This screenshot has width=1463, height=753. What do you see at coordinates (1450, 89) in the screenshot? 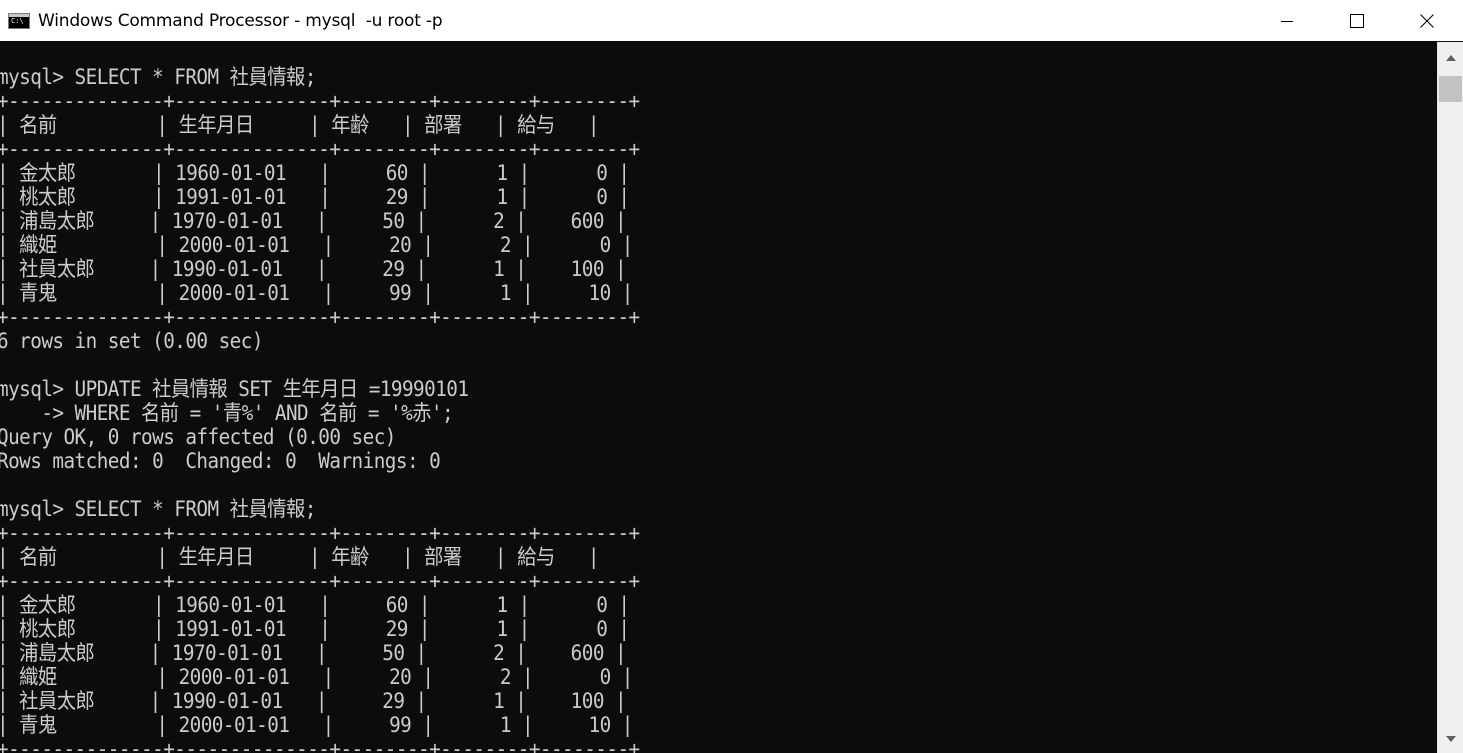
I see `scrollbar-thumb` at bounding box center [1450, 89].